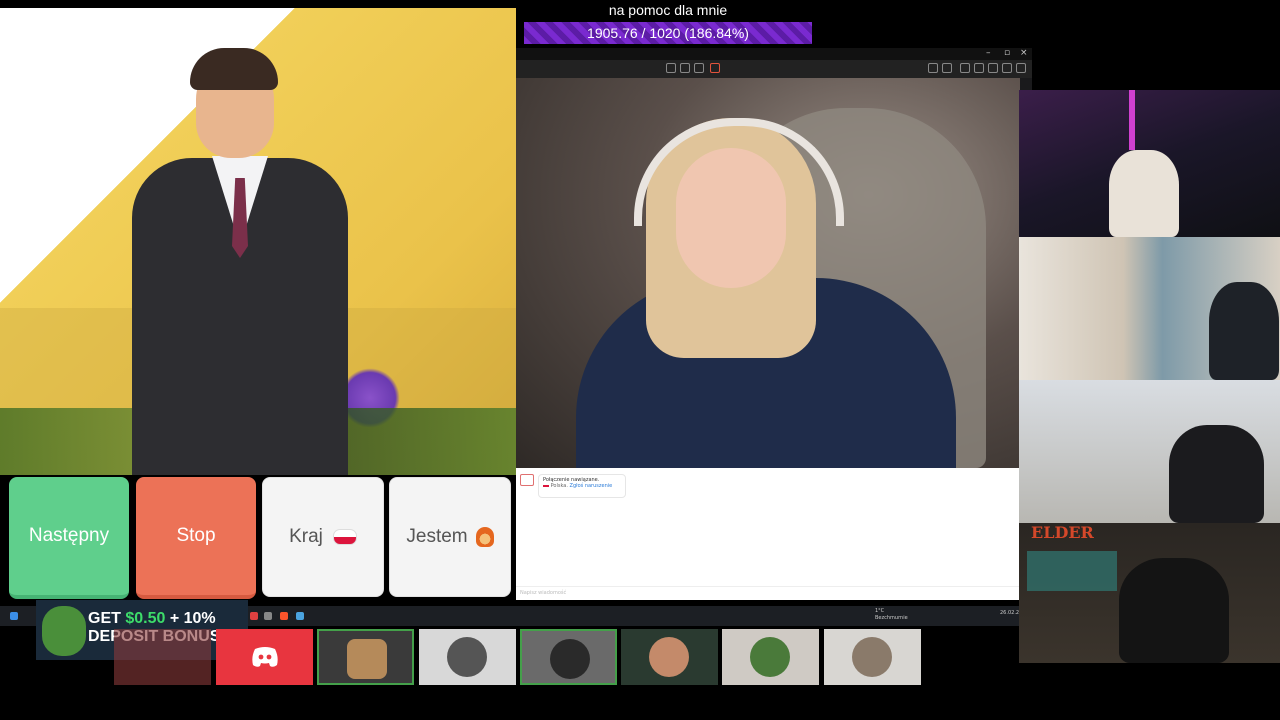  What do you see at coordinates (284, 616) in the screenshot?
I see `browser-app-icon` at bounding box center [284, 616].